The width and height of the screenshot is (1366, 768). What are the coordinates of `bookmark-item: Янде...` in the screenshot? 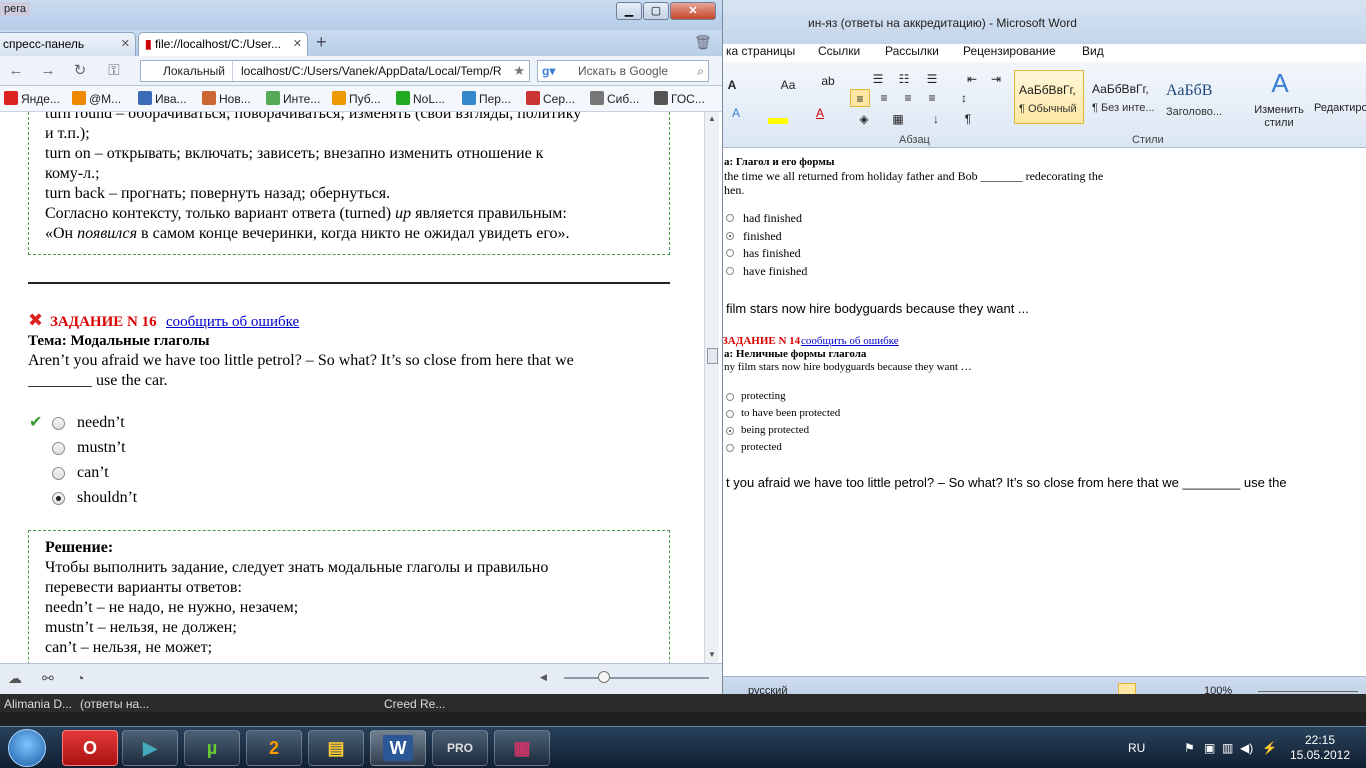 It's located at (32, 99).